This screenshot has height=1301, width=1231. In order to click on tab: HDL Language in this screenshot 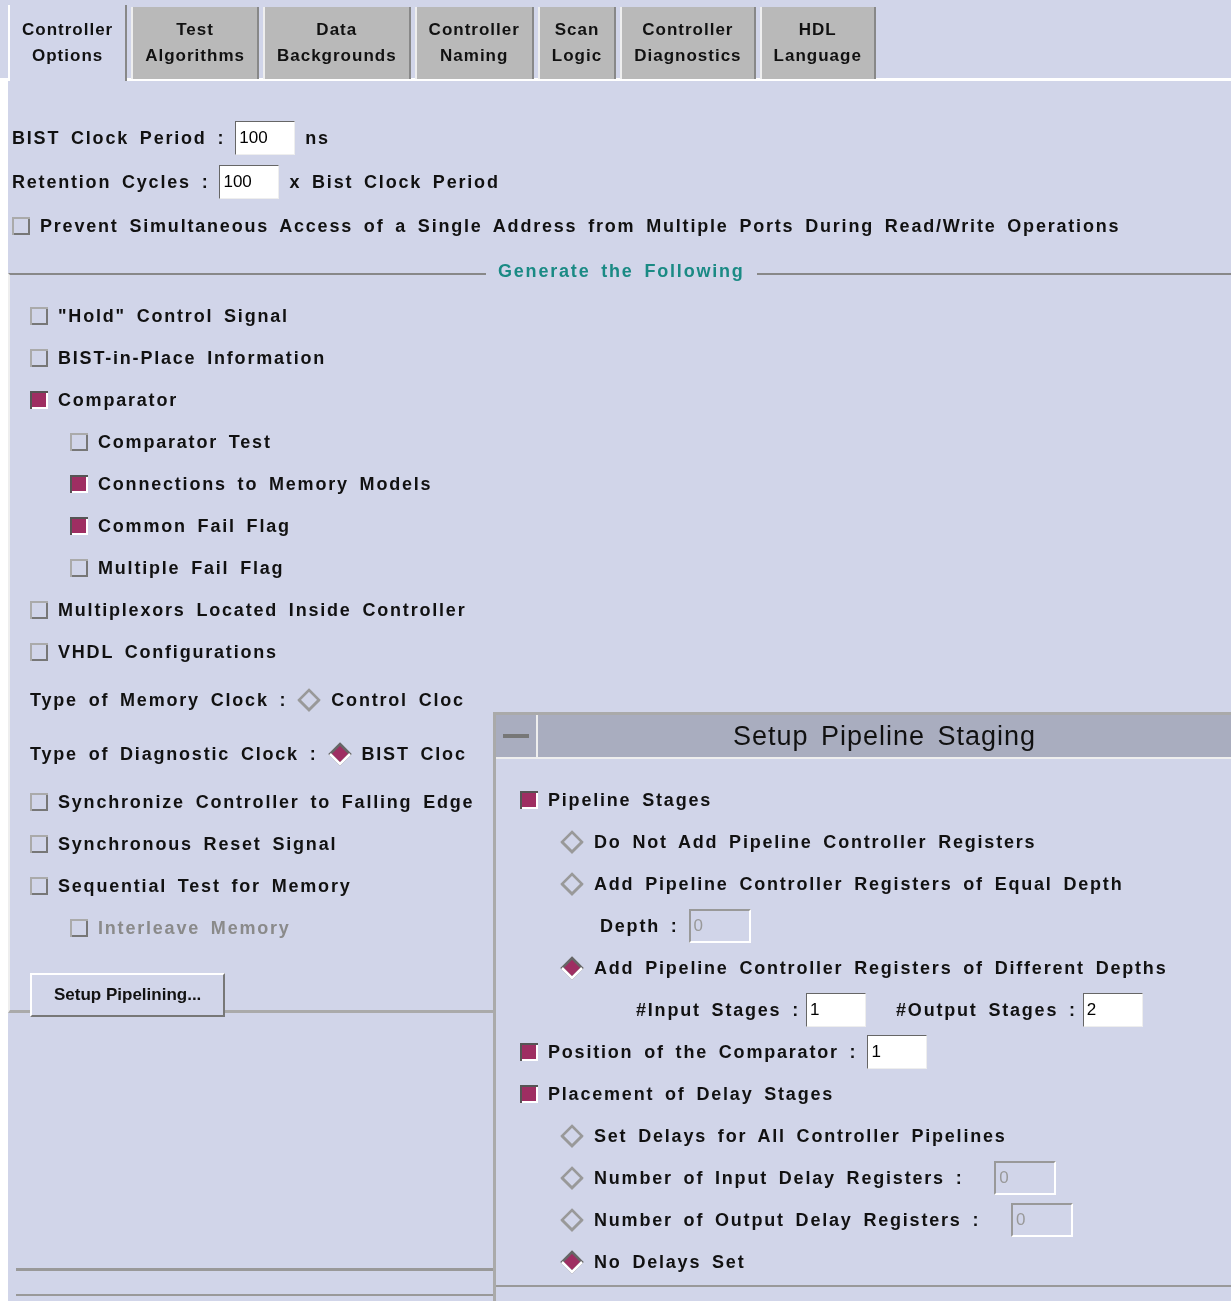, I will do `click(817, 43)`.